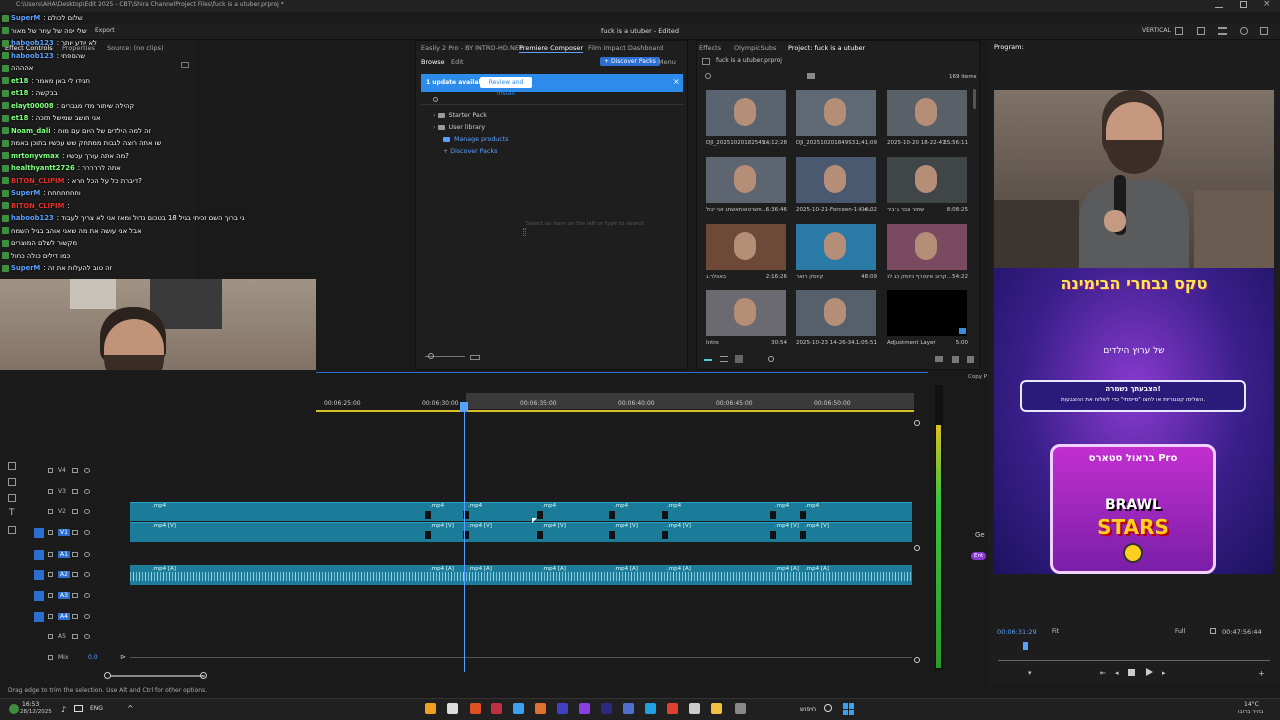 This screenshot has width=1280, height=720. What do you see at coordinates (37, 181) in the screenshot?
I see `chat-username: BITON_CLIPIM` at bounding box center [37, 181].